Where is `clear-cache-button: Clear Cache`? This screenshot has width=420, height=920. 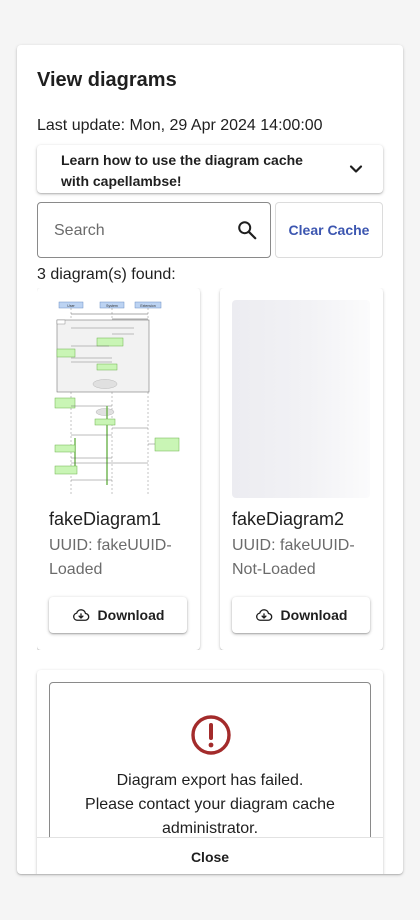
clear-cache-button: Clear Cache is located at coordinates (329, 230).